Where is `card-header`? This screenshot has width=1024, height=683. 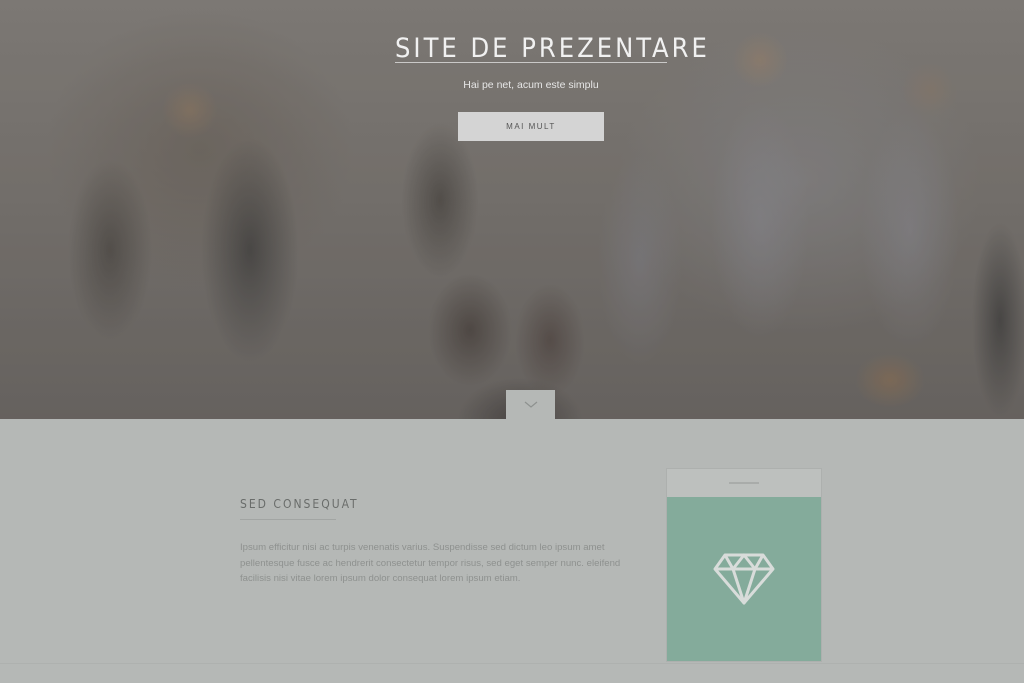 card-header is located at coordinates (744, 483).